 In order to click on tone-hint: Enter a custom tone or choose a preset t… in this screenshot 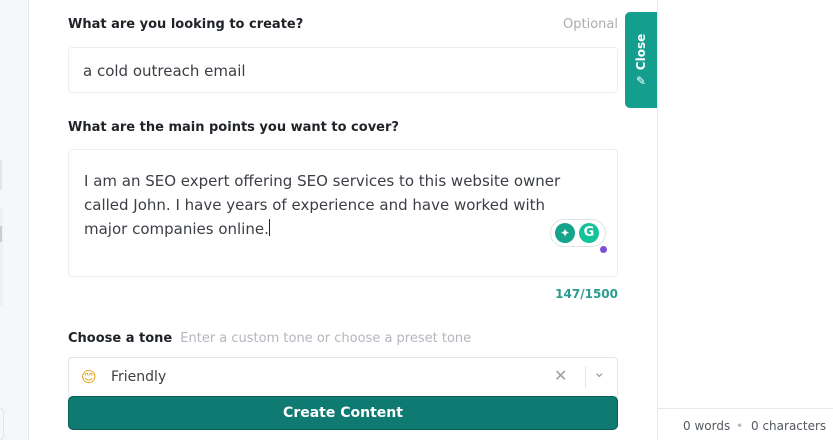, I will do `click(326, 338)`.